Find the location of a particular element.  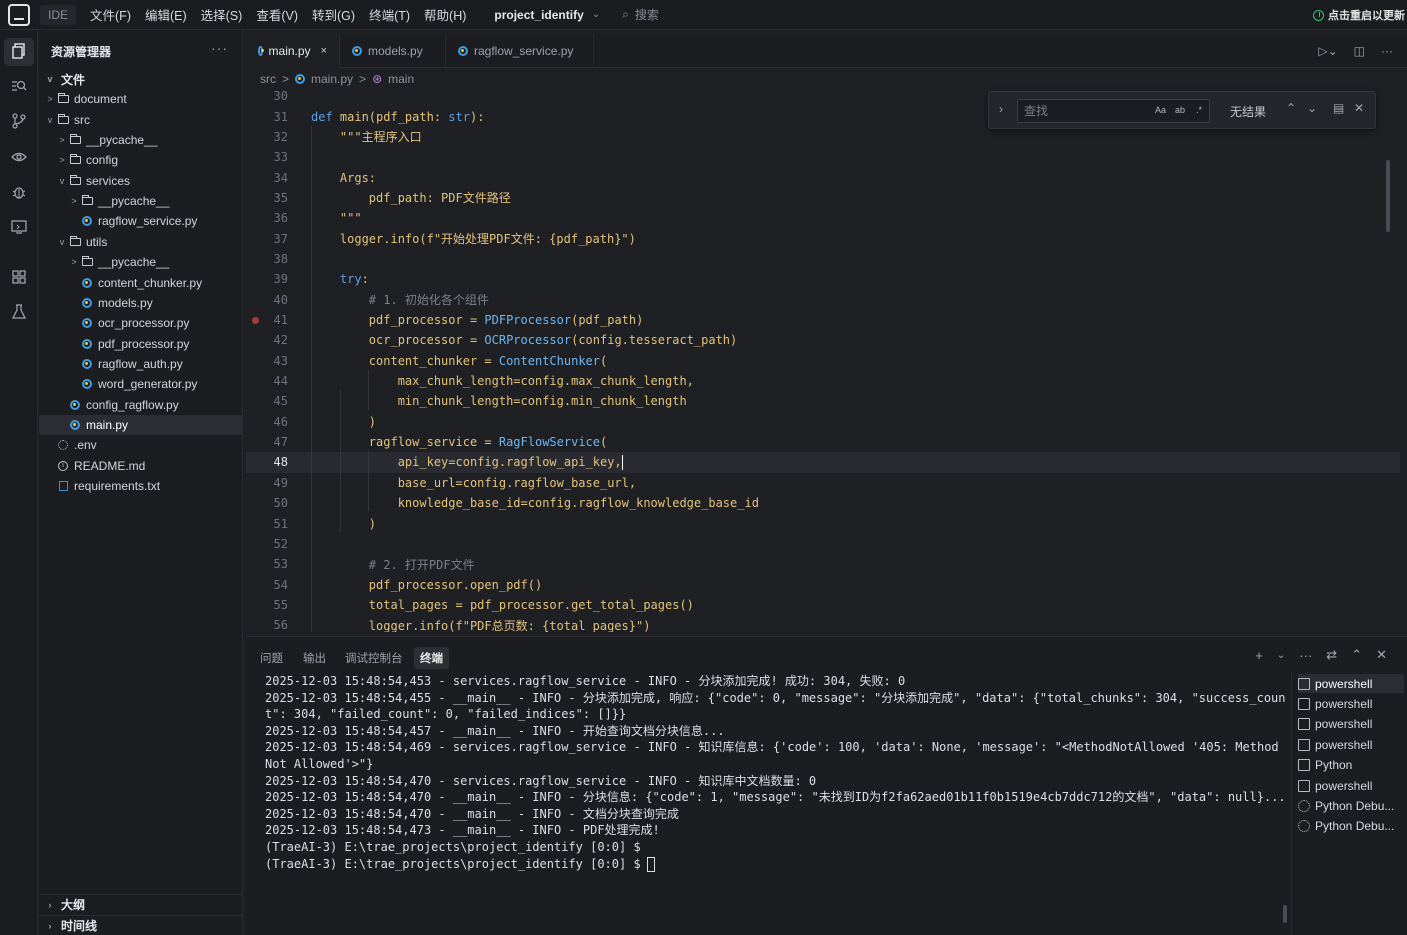

folder-item: v src is located at coordinates (140, 120).